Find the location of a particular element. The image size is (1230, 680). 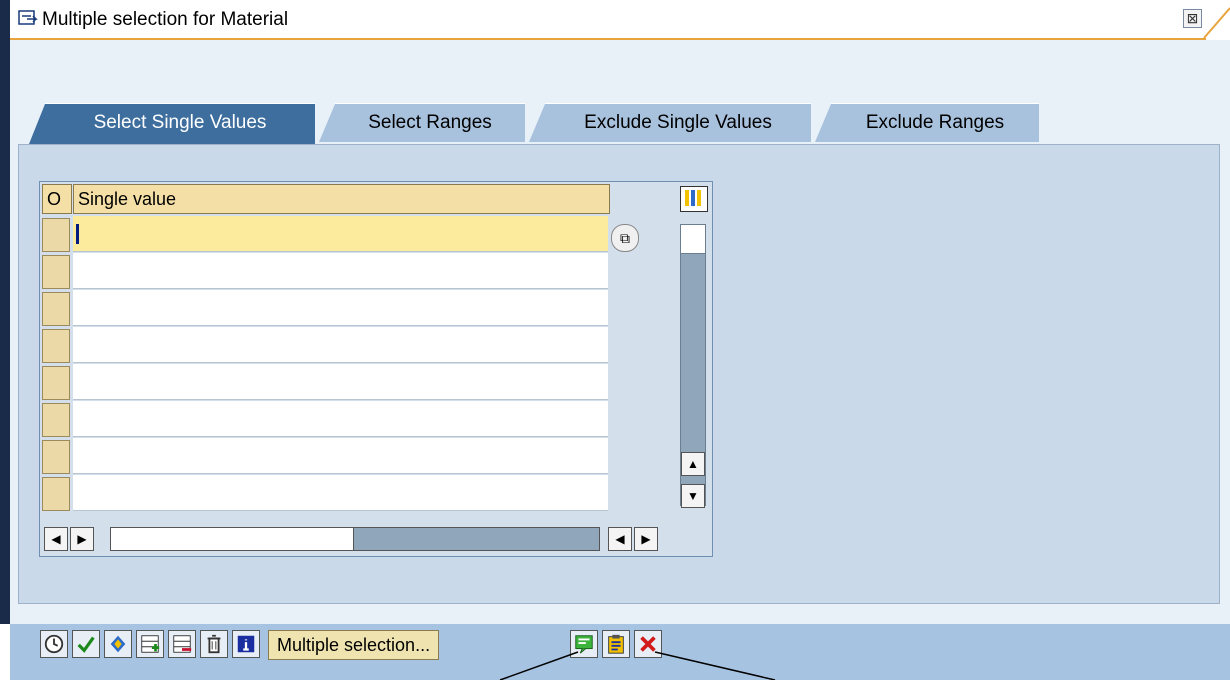

info-icon is located at coordinates (246, 644).